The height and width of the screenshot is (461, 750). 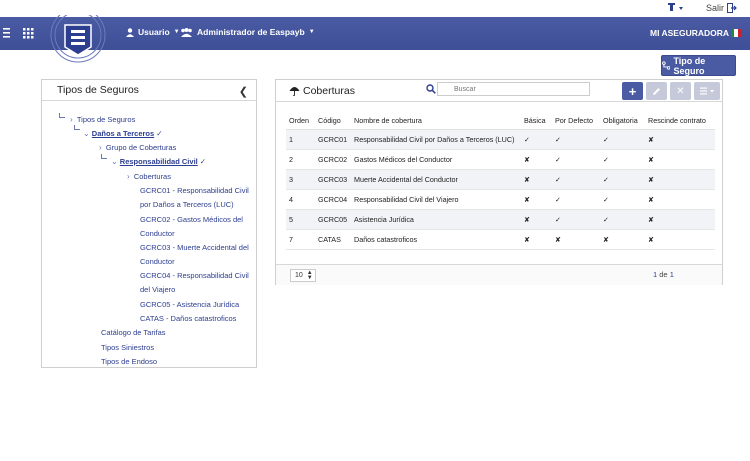 What do you see at coordinates (333, 179) in the screenshot?
I see `cell-codigo: GCRC03` at bounding box center [333, 179].